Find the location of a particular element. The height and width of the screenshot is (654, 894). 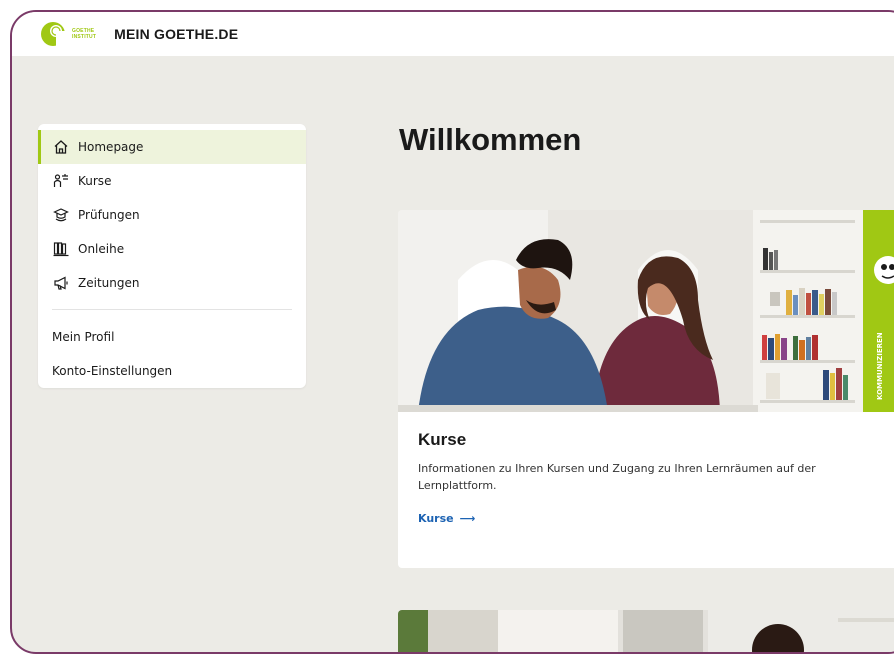

home-icon is located at coordinates (61, 147).